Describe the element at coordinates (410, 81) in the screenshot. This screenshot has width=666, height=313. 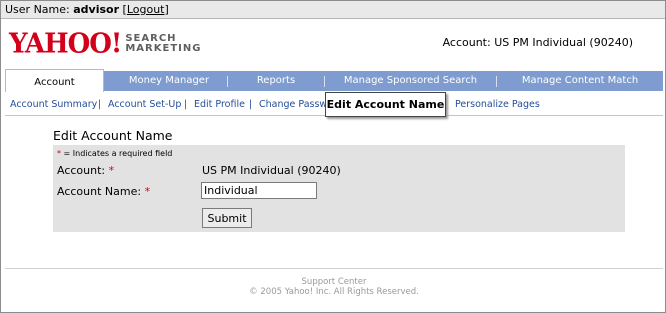
I see `tab-manage-sponsored-search: Manage Sponsored Search` at that location.